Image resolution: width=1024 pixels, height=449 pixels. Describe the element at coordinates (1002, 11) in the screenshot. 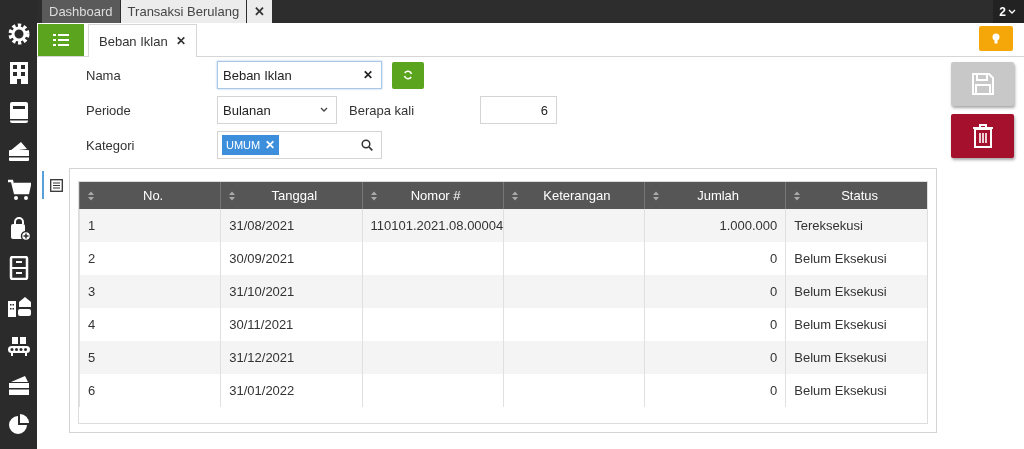

I see `window-count: 2` at that location.